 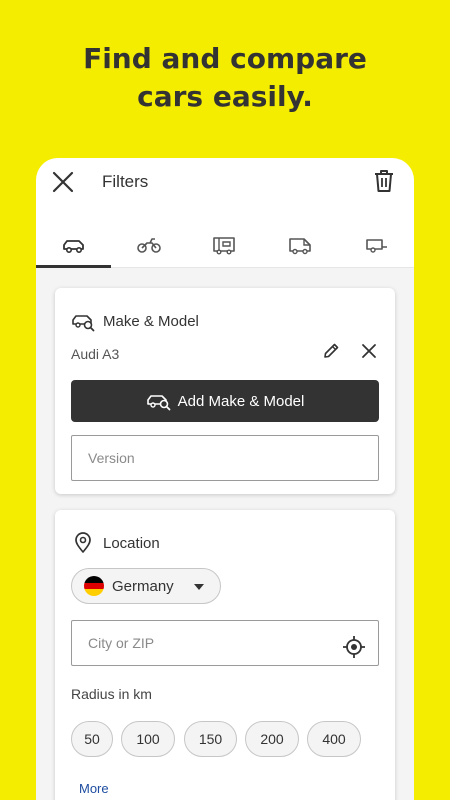 What do you see at coordinates (143, 586) in the screenshot?
I see `country-label: Germany` at bounding box center [143, 586].